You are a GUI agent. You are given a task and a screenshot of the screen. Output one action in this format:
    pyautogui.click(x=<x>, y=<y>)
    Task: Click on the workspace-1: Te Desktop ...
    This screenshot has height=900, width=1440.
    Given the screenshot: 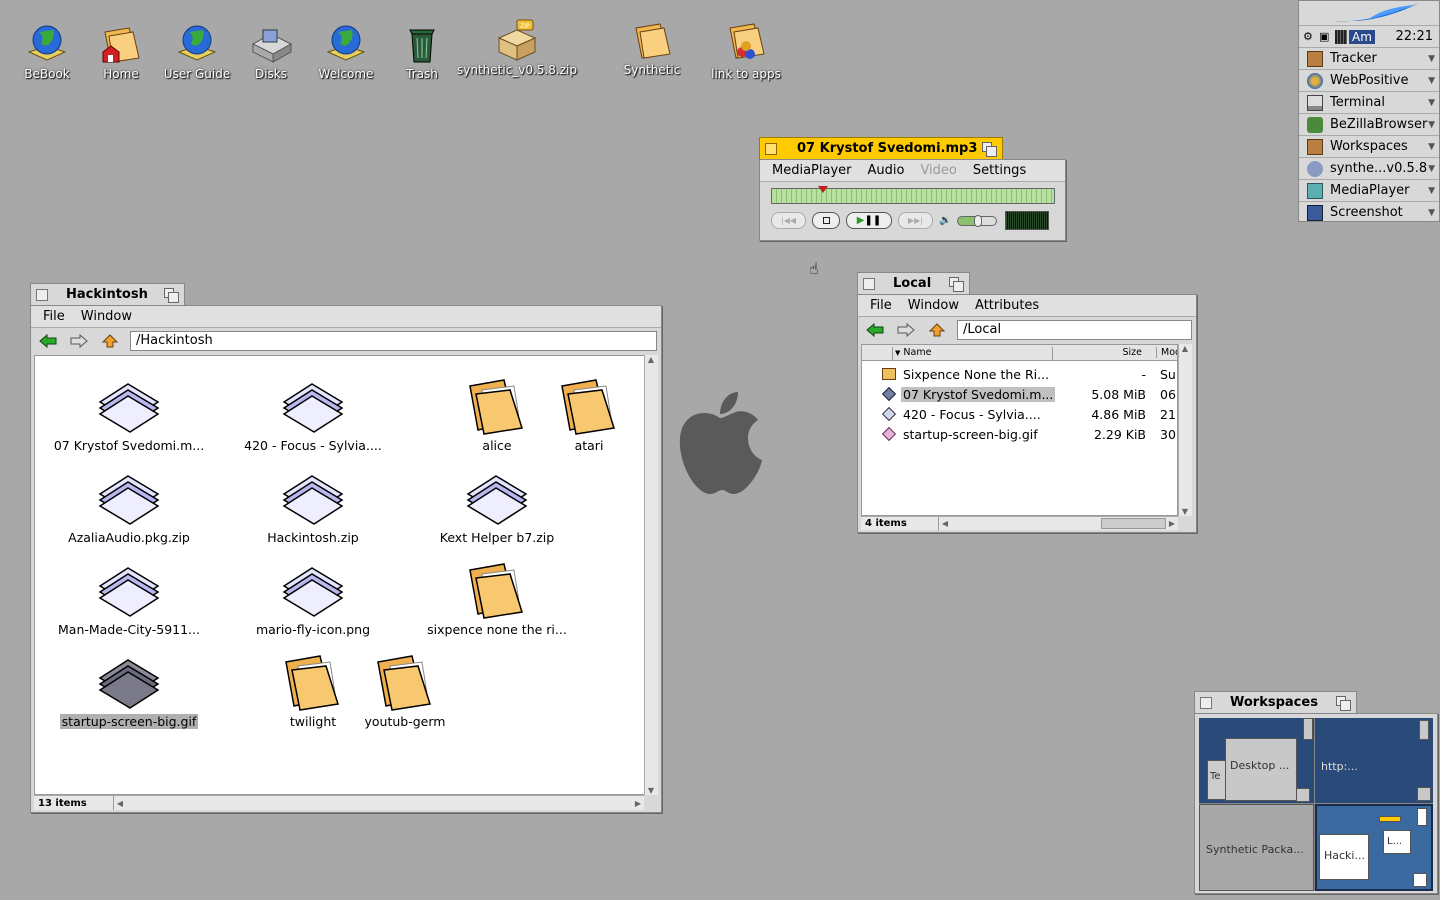 What is the action you would take?
    pyautogui.click(x=1256, y=760)
    